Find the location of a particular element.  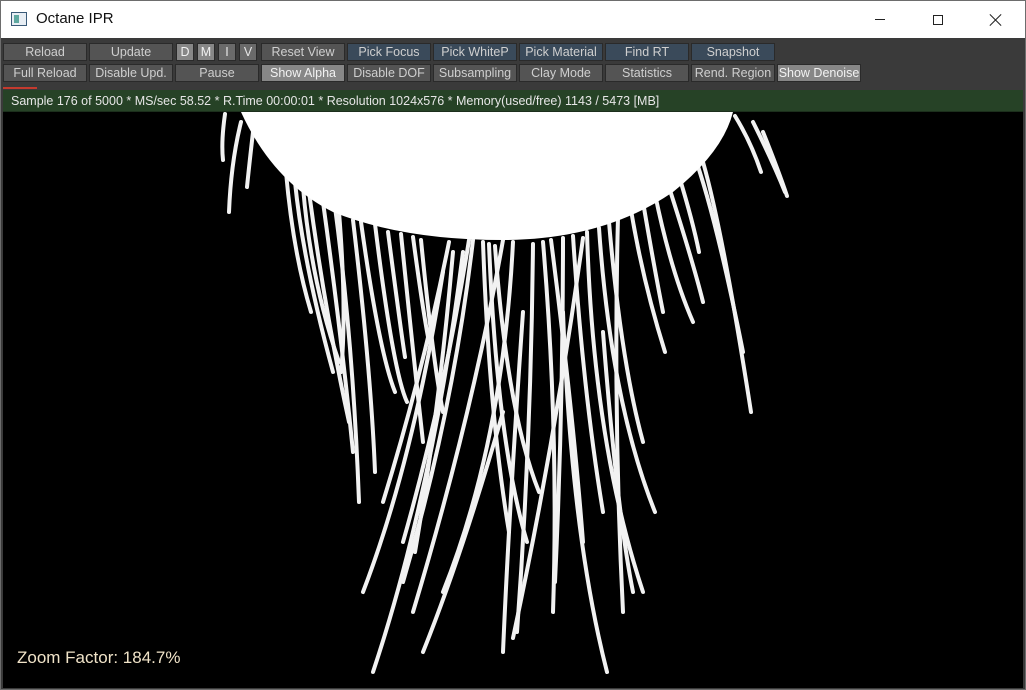

pick-focus-button: Pick Focus is located at coordinates (389, 52).